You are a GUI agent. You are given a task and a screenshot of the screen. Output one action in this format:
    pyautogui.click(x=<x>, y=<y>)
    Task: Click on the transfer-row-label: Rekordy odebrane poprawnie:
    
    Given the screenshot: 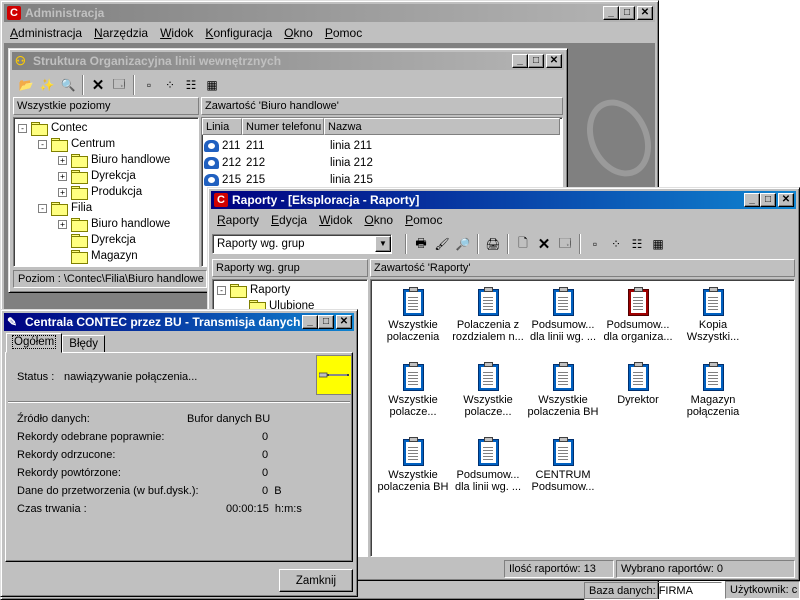 What is the action you would take?
    pyautogui.click(x=91, y=437)
    